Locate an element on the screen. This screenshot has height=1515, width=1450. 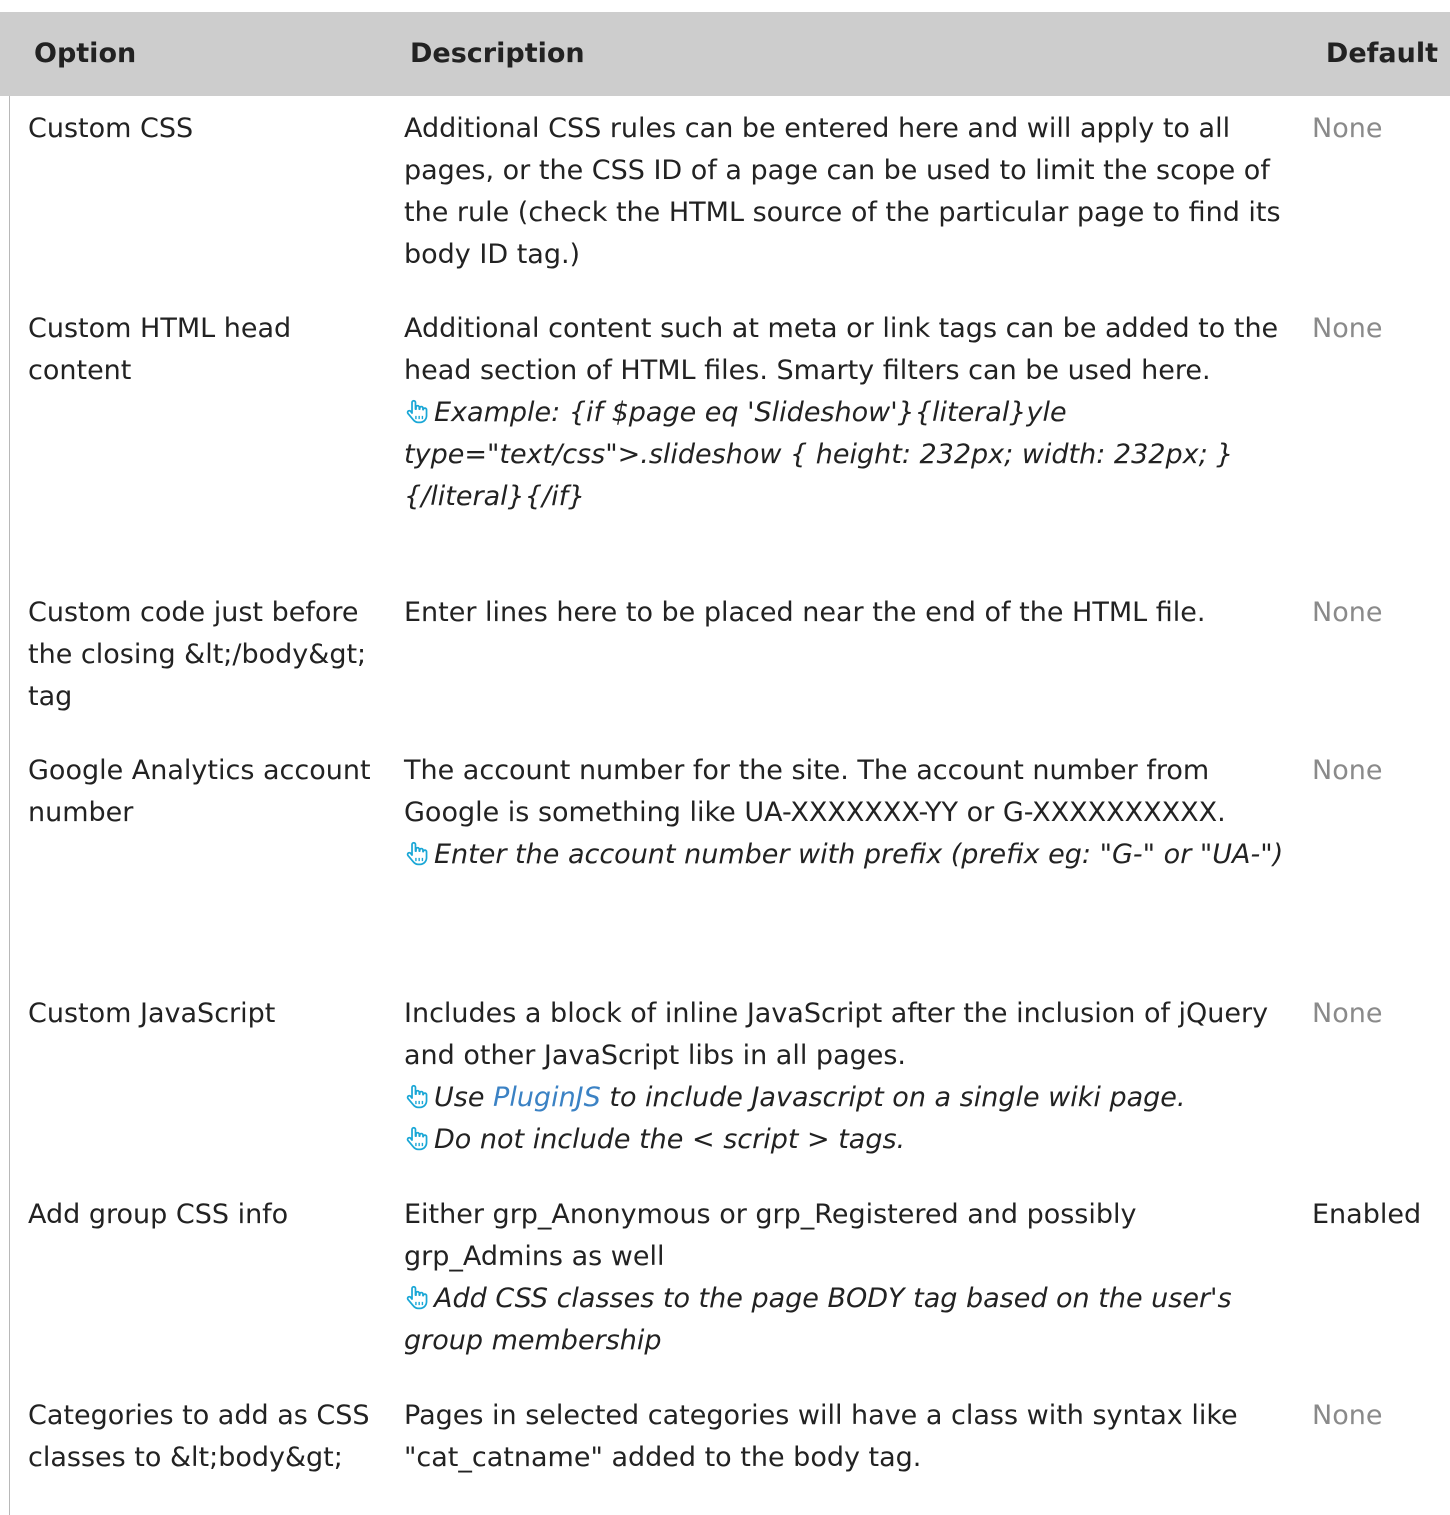
table-header-row: Option Description Default is located at coordinates (725, 54).